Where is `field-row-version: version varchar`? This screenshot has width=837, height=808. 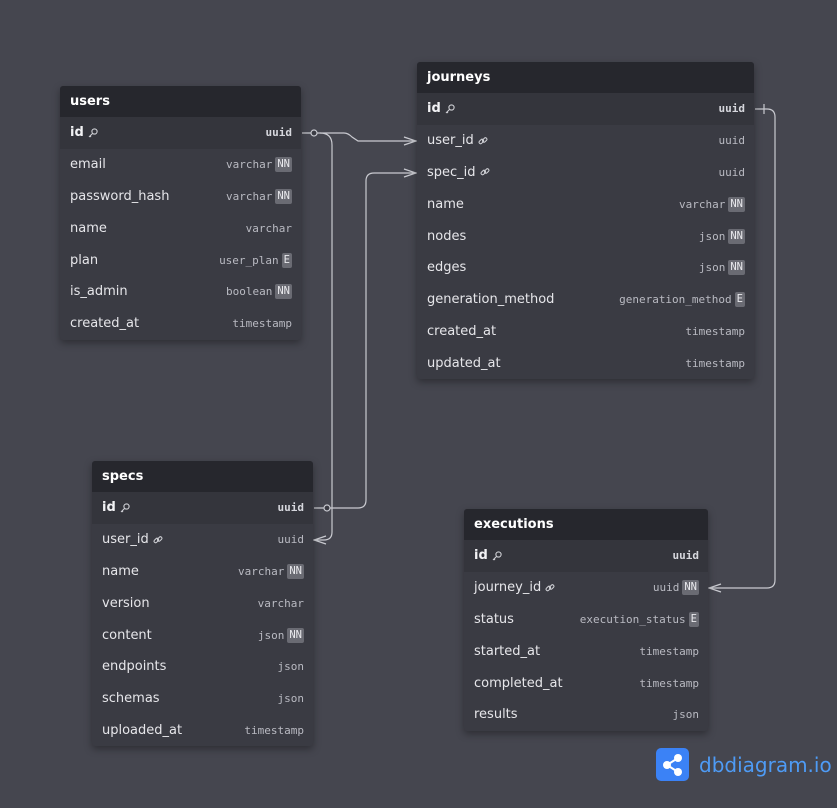 field-row-version: version varchar is located at coordinates (202, 603).